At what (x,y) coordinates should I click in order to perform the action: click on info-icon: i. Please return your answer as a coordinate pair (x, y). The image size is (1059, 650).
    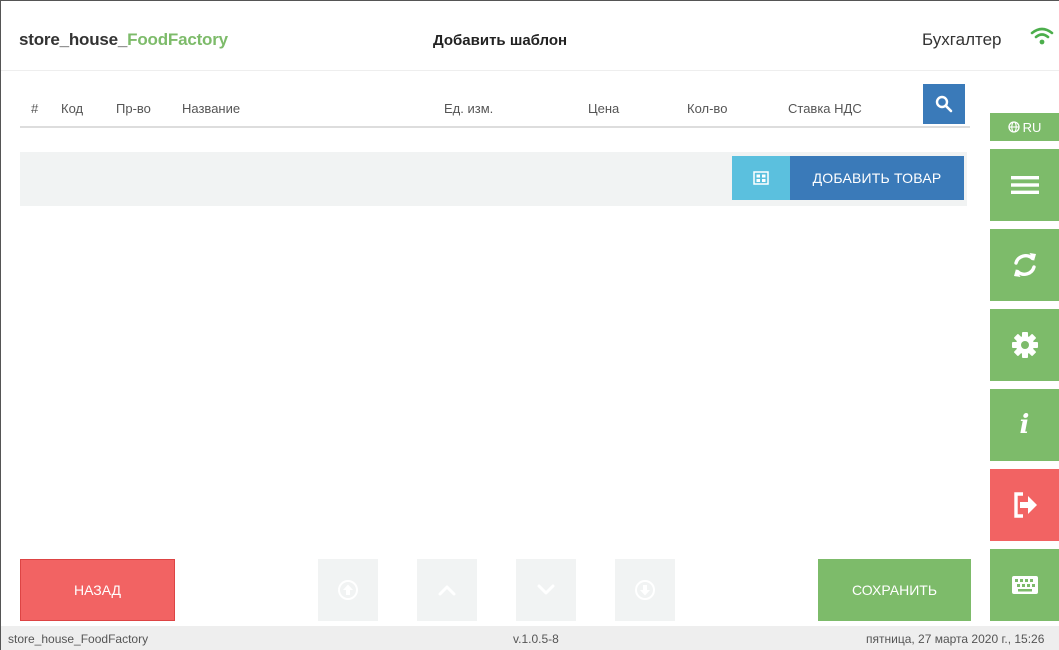
    Looking at the image, I should click on (1024, 425).